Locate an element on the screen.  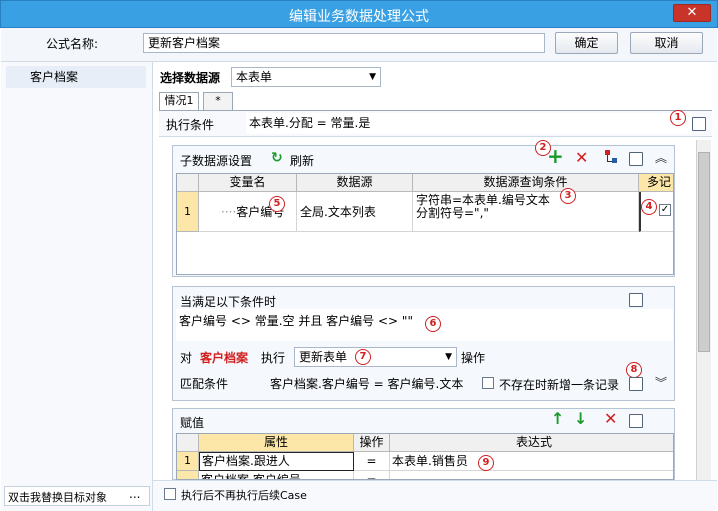
table-cell-expression is located at coordinates (531, 475).